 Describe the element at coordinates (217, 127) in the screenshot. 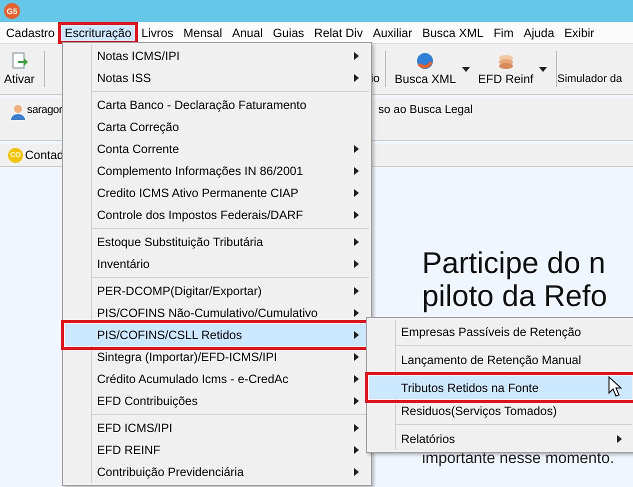

I see `menu-item: Carta Correção` at that location.